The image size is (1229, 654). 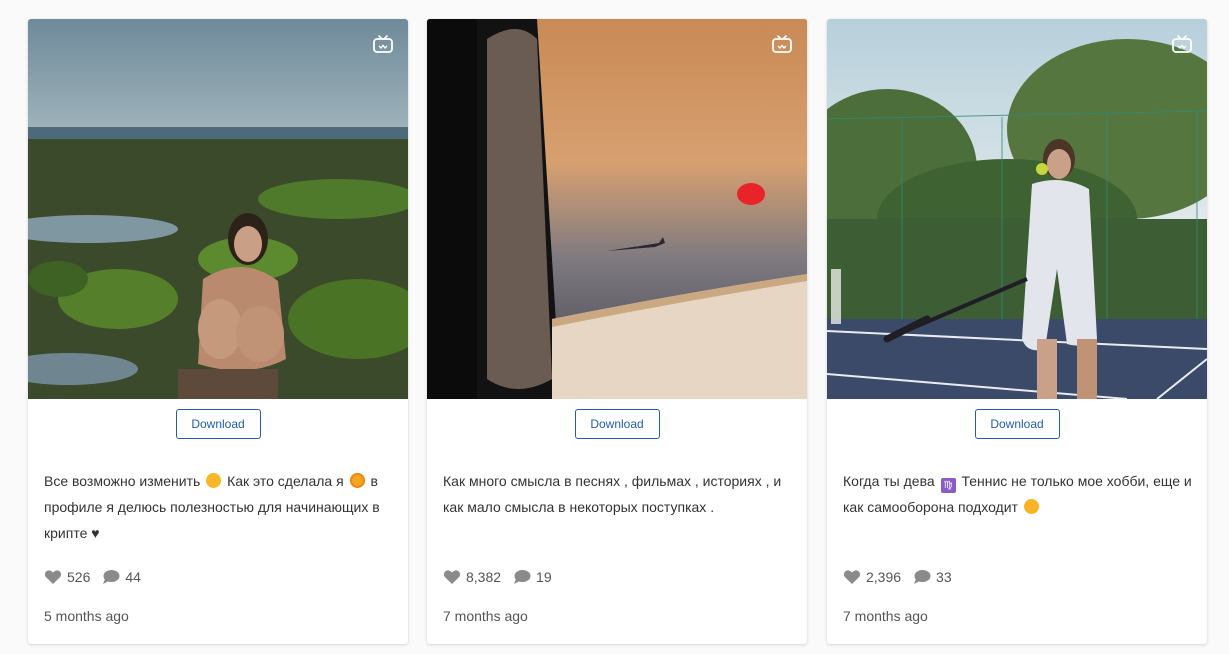 What do you see at coordinates (86, 616) in the screenshot?
I see `post-timestamp: 5 months ago` at bounding box center [86, 616].